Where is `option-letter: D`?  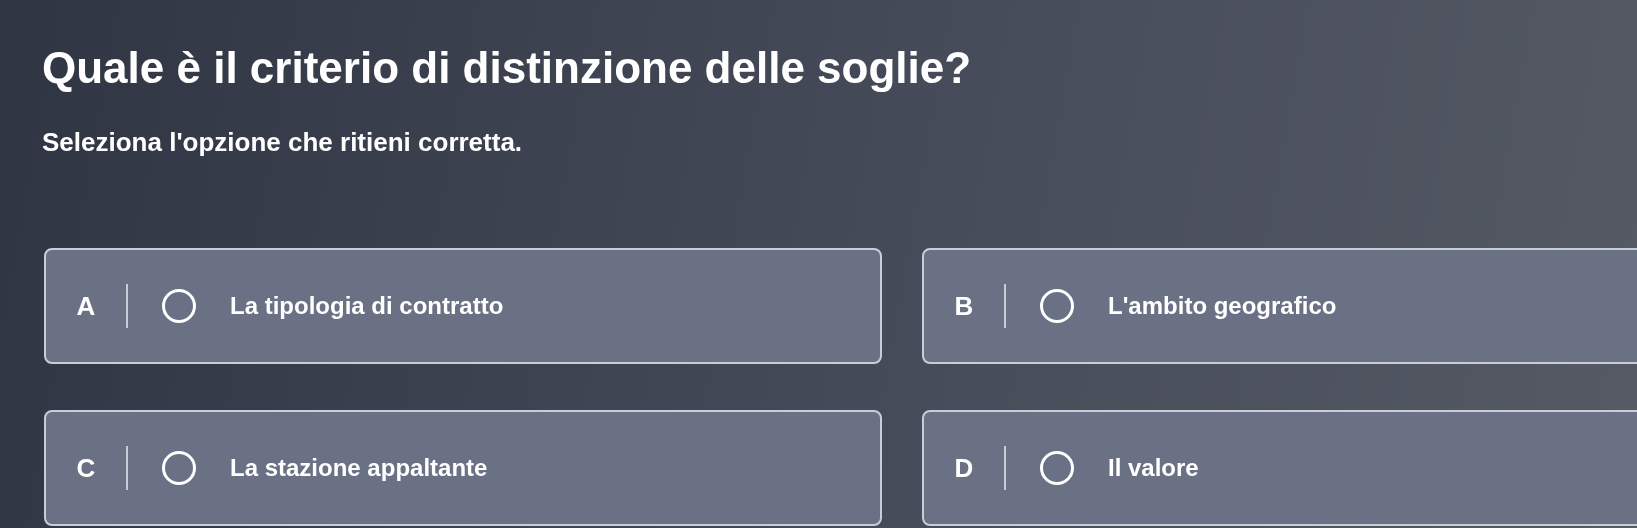
option-letter: D is located at coordinates (964, 468).